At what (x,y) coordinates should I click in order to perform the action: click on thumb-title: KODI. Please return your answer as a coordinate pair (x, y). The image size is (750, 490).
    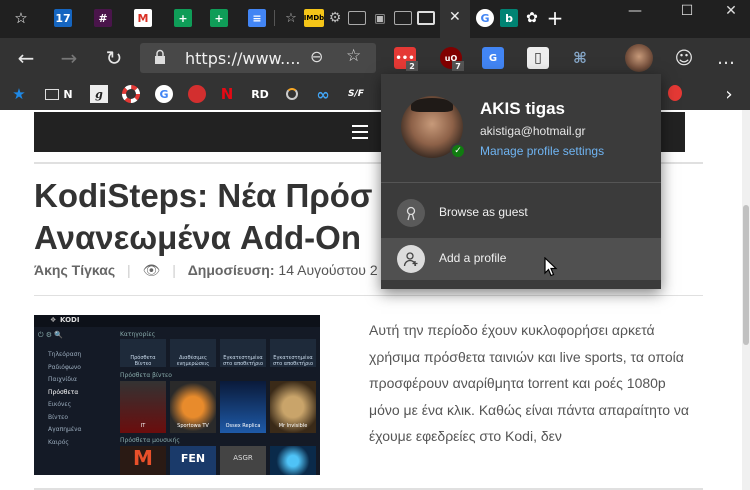
    Looking at the image, I should click on (70, 320).